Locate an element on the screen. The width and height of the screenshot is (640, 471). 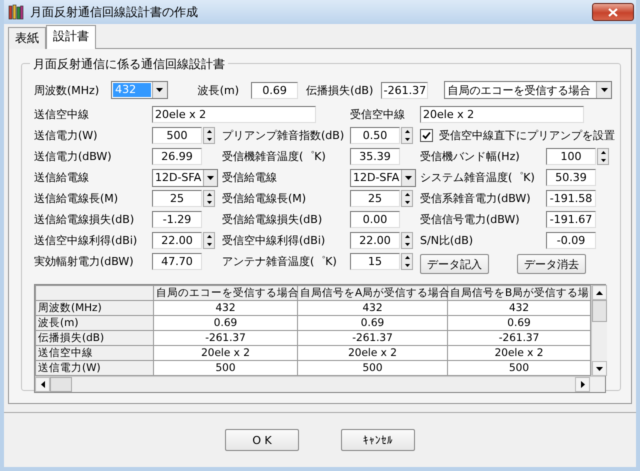
tab: 表紙 is located at coordinates (27, 38).